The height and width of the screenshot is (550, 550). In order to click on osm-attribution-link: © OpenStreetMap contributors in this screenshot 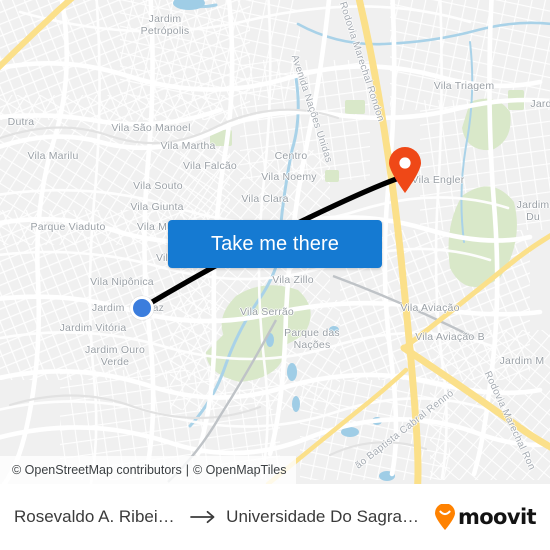, I will do `click(97, 470)`.